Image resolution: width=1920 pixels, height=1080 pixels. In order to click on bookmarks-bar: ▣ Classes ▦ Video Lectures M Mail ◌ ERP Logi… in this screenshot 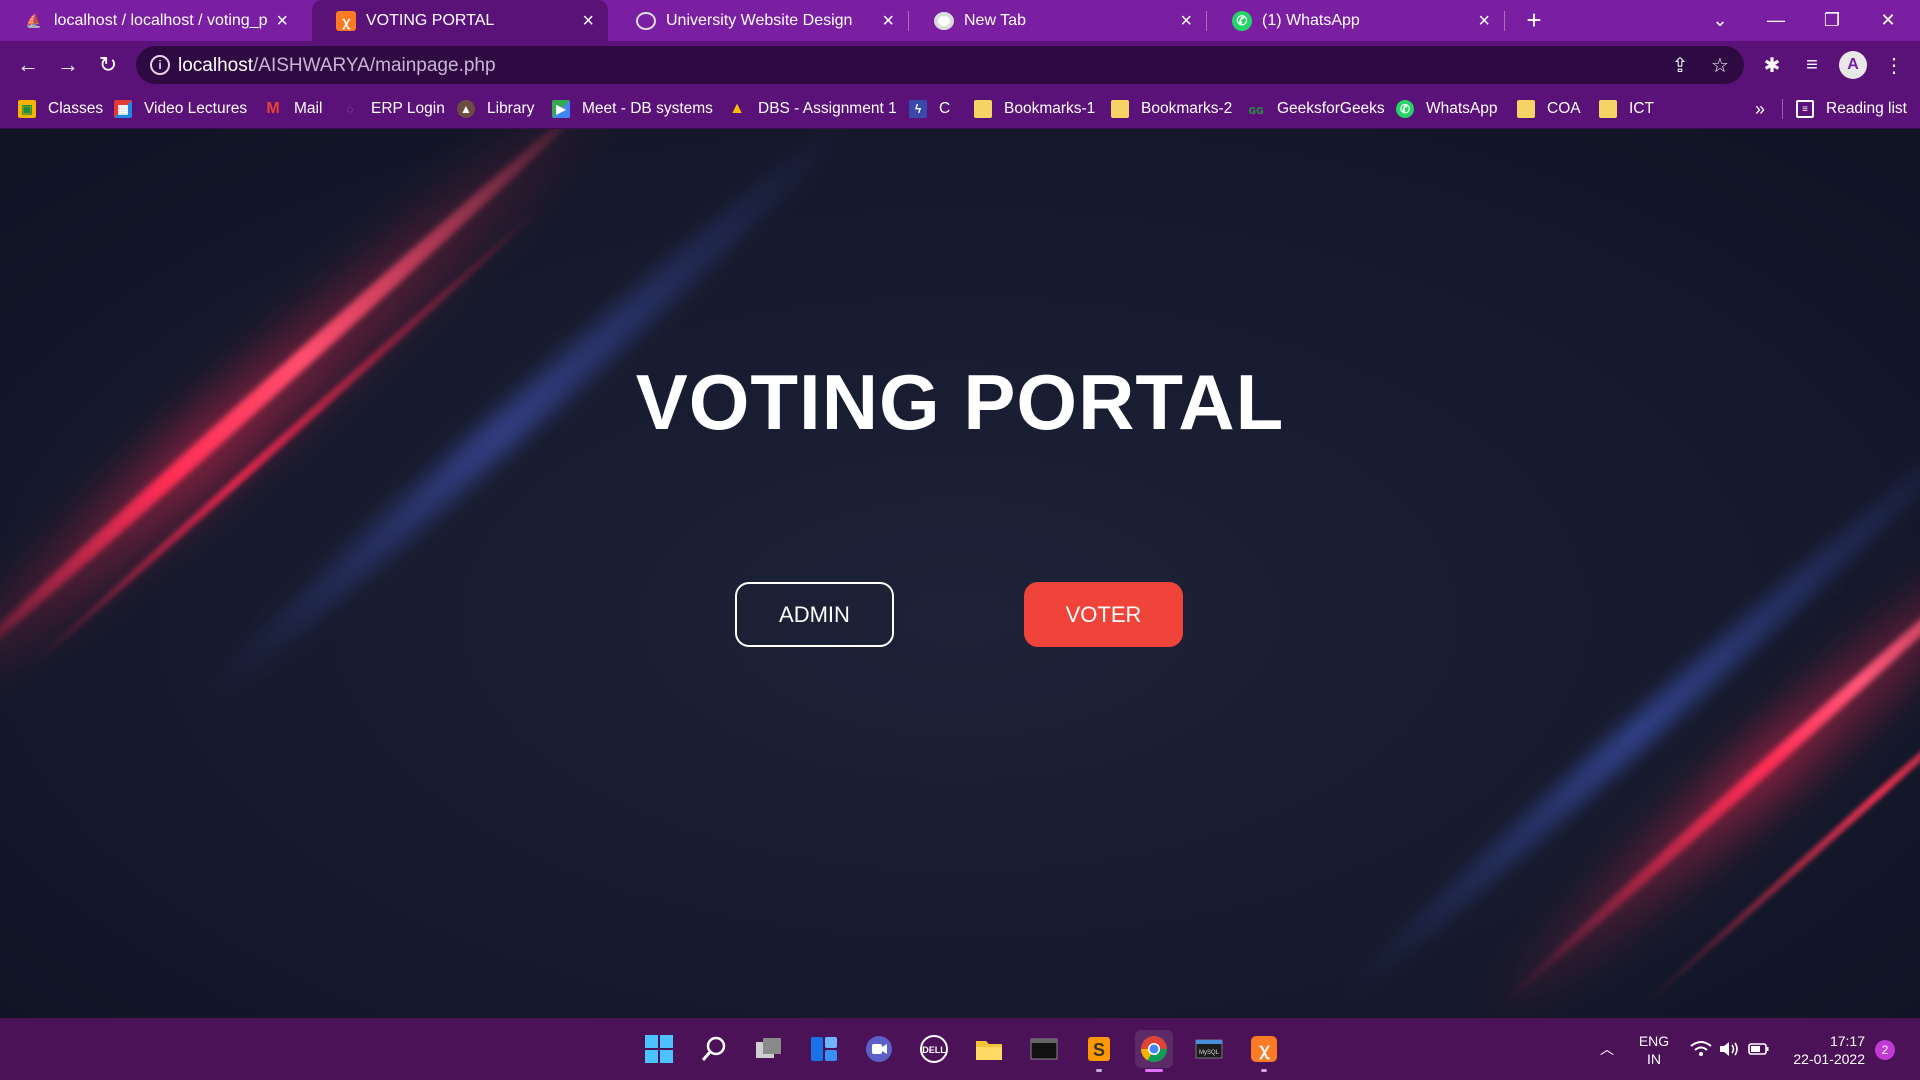, I will do `click(960, 109)`.